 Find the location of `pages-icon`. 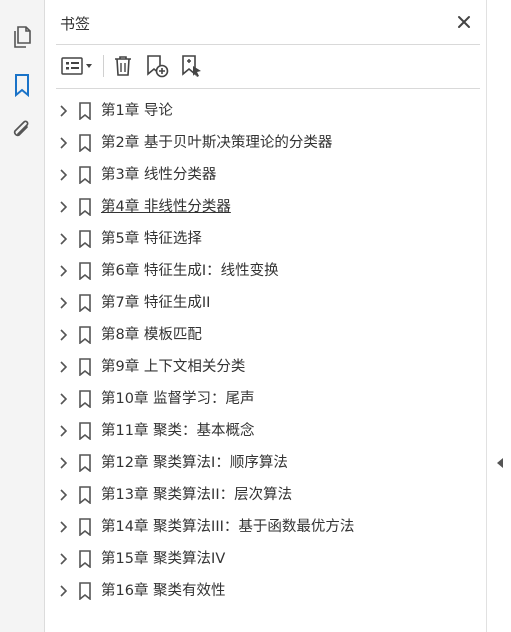

pages-icon is located at coordinates (22, 37).